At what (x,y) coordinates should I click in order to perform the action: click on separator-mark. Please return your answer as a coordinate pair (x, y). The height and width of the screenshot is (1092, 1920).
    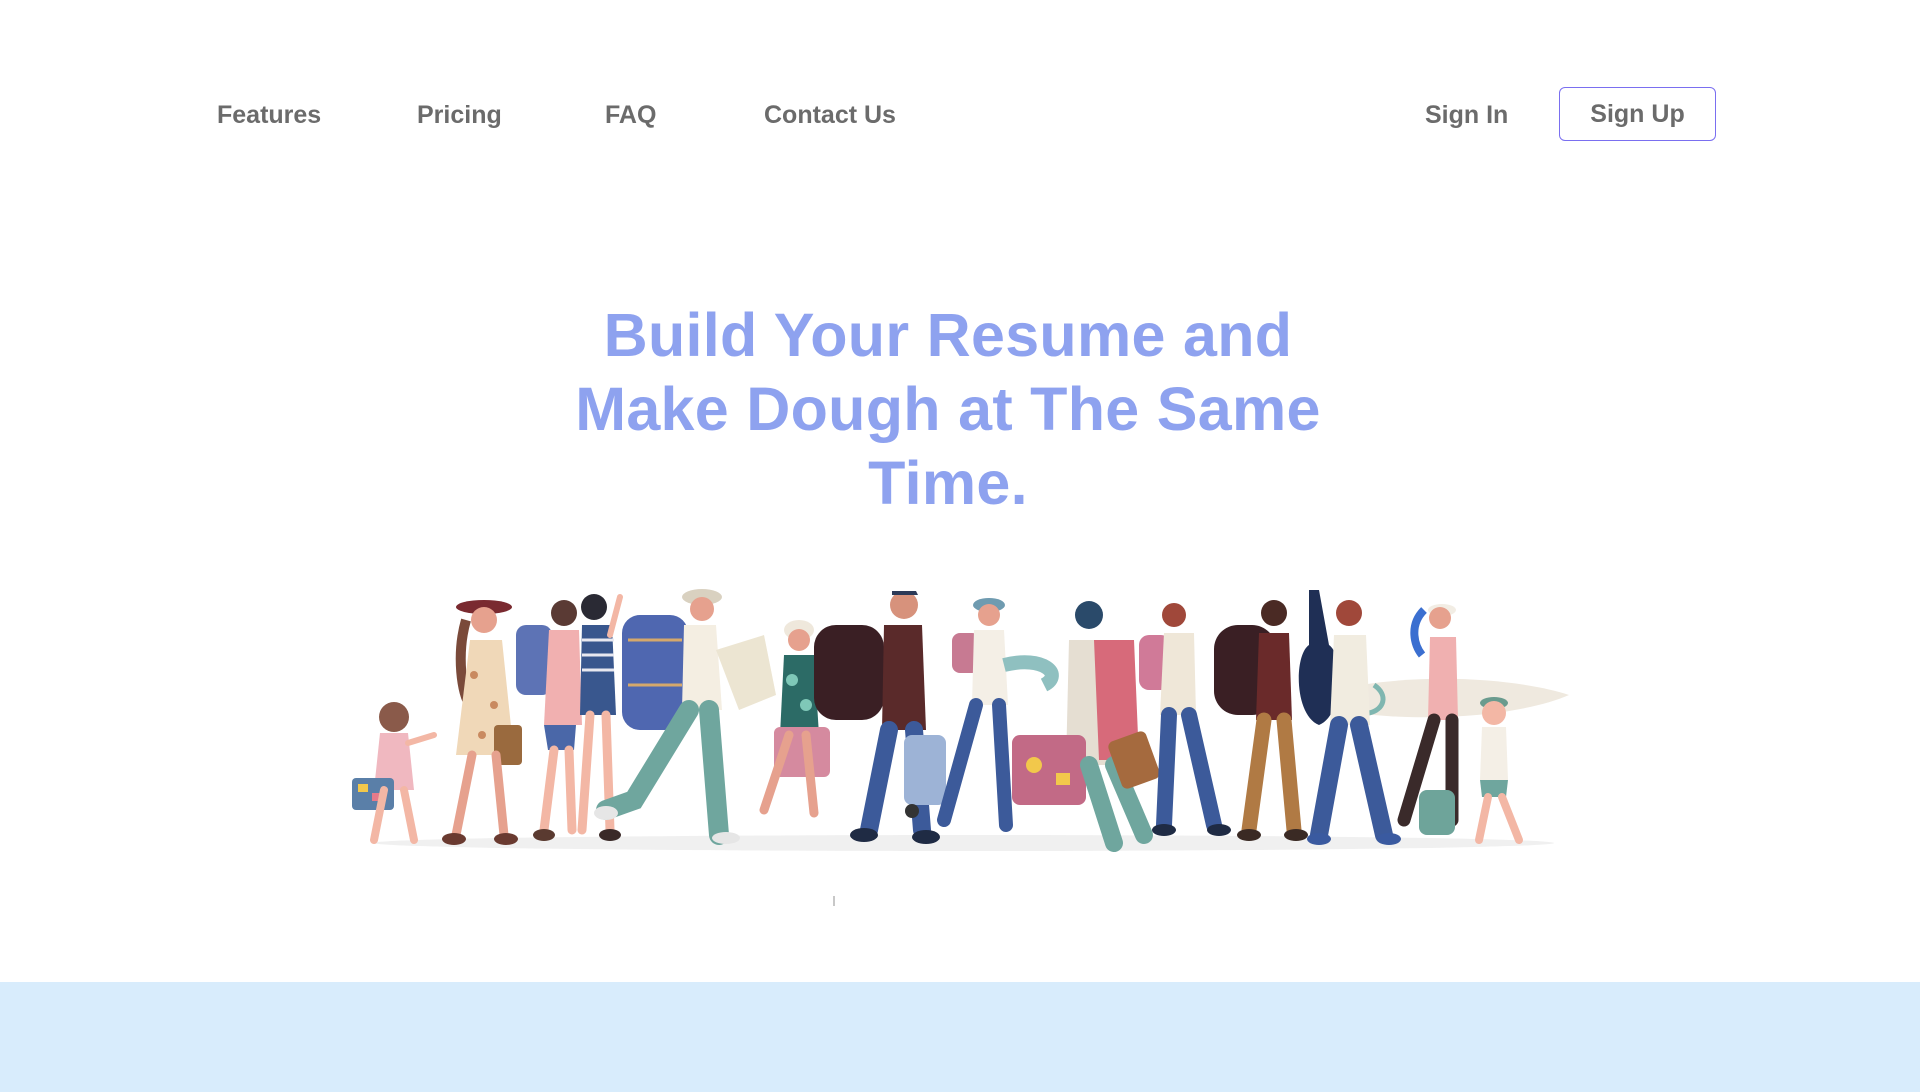
    Looking at the image, I should click on (834, 901).